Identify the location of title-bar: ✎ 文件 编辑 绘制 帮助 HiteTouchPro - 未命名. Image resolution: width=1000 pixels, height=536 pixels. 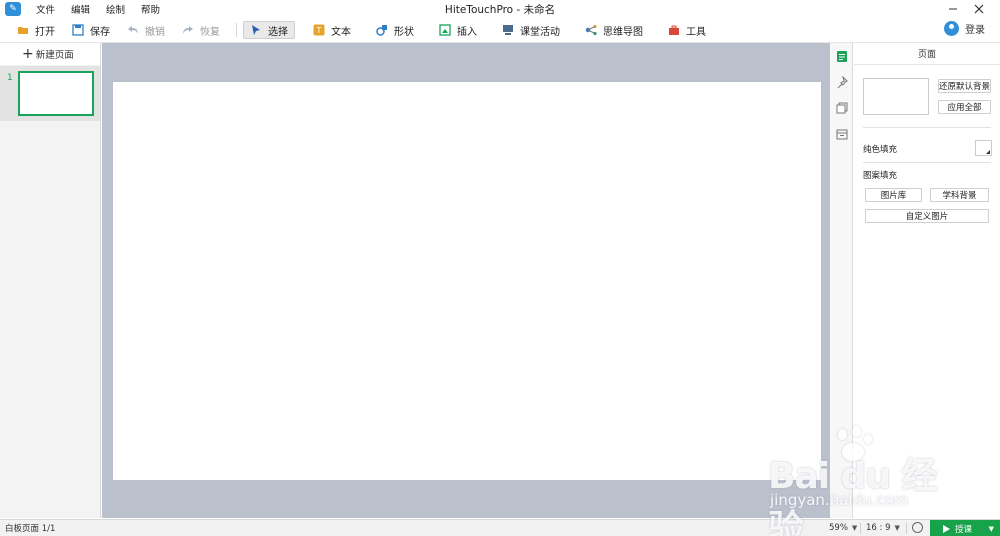
(500, 8).